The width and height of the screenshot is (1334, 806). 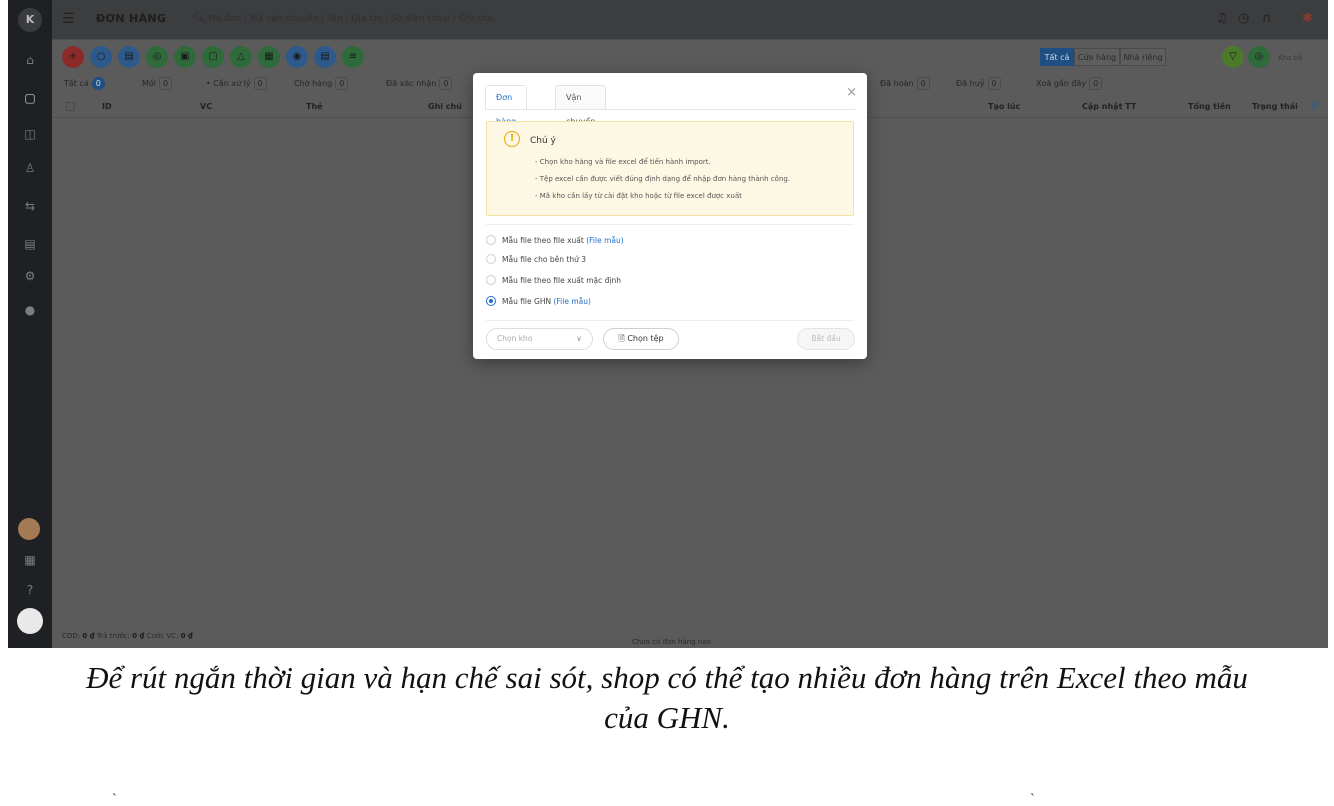 I want to click on filter-all: Tất cả 0, so click(x=84, y=84).